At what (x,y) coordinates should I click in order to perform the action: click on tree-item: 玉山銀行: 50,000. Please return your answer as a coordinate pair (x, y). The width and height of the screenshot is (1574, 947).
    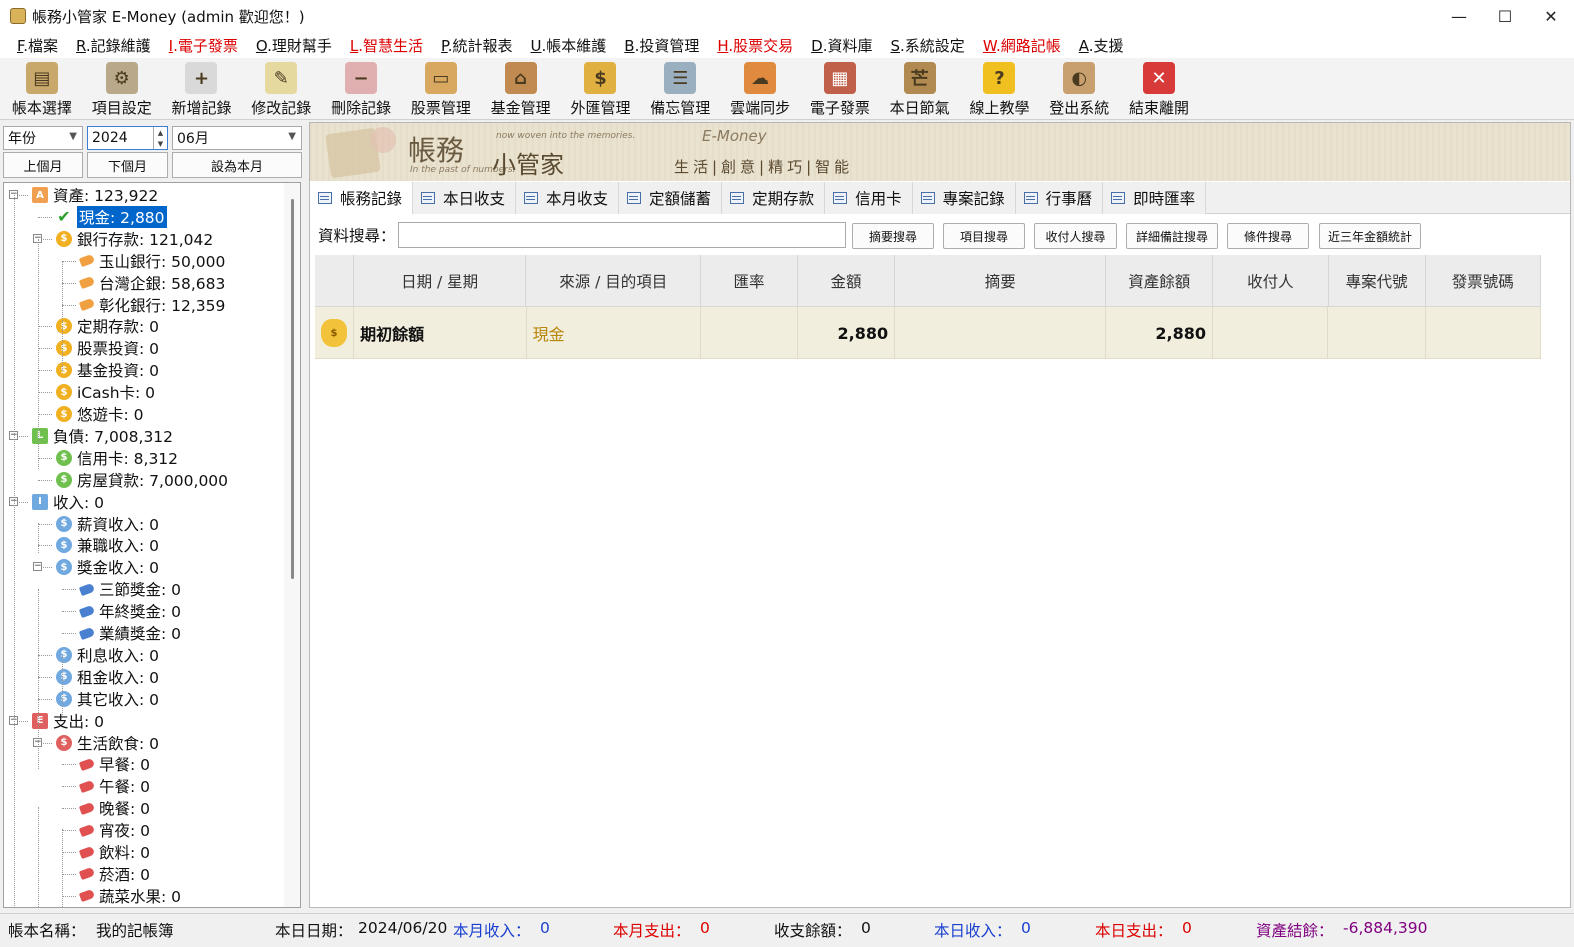
    Looking at the image, I should click on (151, 261).